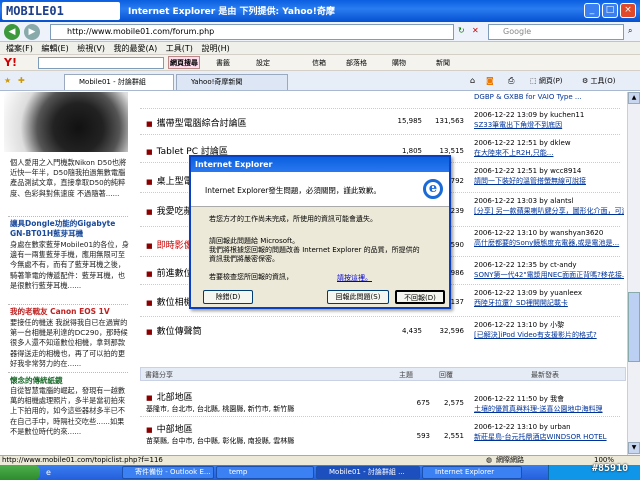 This screenshot has height=480, width=640. I want to click on tab-mobile01: Mobile01 - 討論群組, so click(119, 82).